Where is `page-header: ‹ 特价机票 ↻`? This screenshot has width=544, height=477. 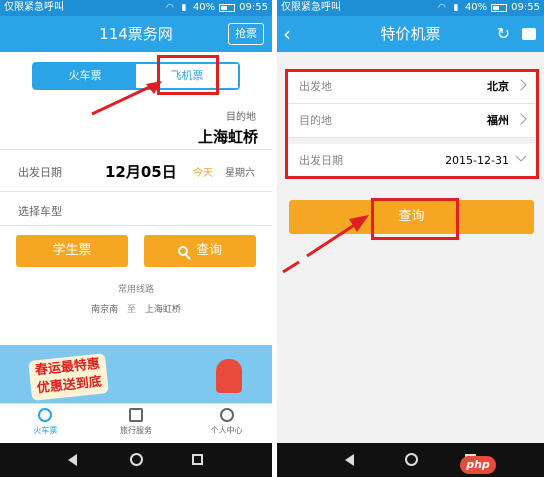 page-header: ‹ 特价机票 ↻ is located at coordinates (410, 34).